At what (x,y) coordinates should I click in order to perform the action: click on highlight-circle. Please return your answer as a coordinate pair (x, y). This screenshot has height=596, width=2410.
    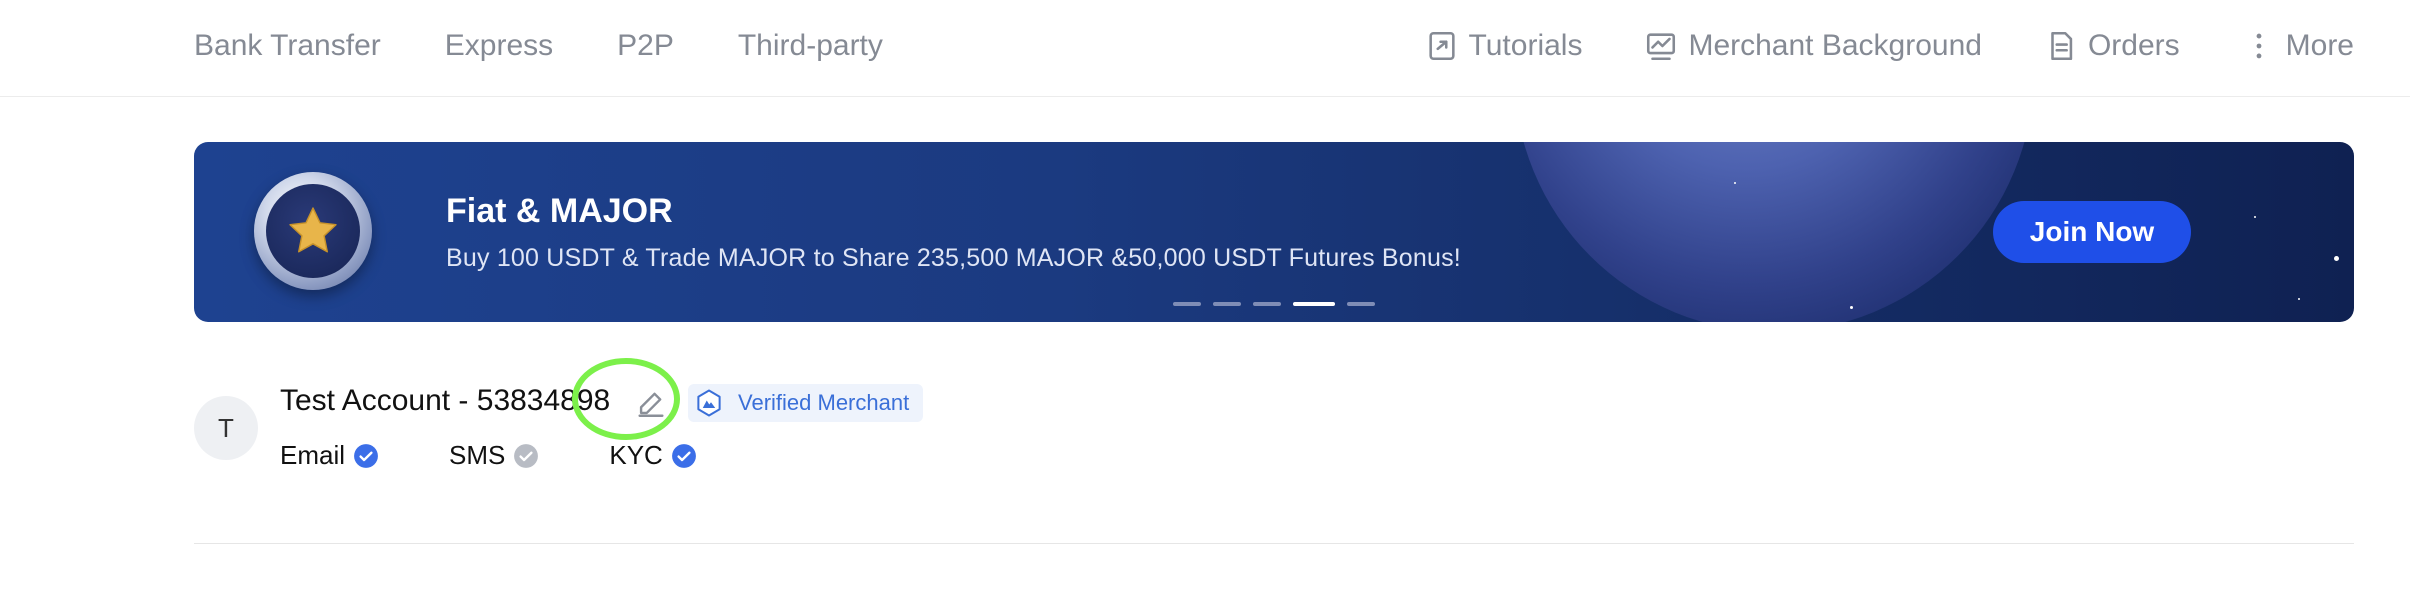
    Looking at the image, I should click on (626, 399).